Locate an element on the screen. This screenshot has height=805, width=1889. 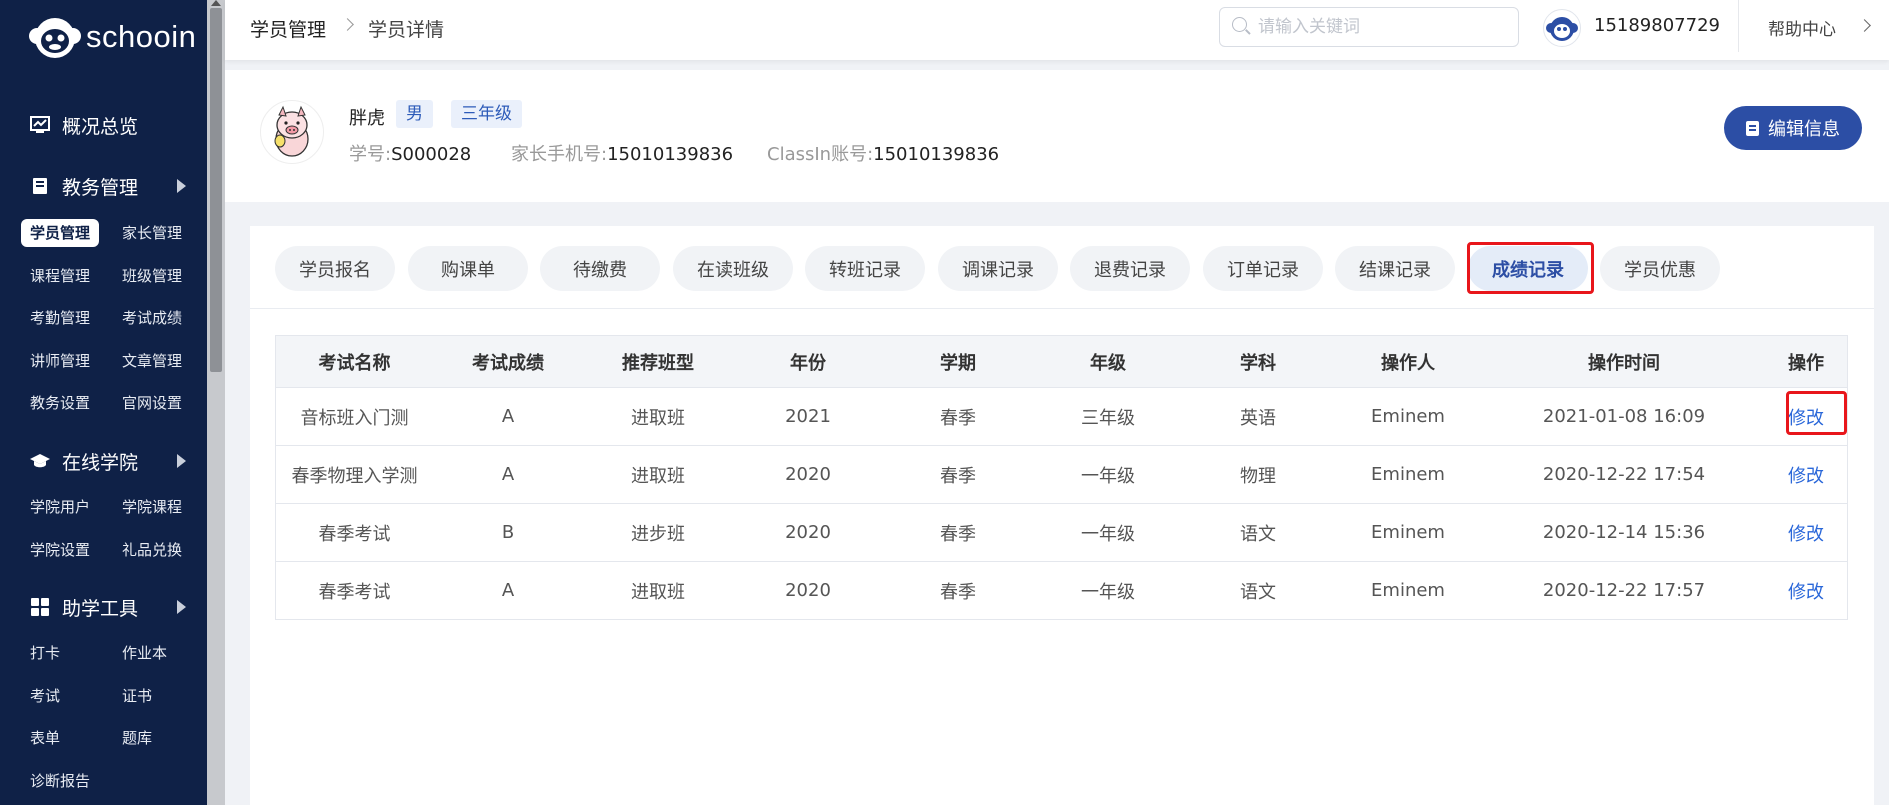
sidebar-item-homework: 作业本 is located at coordinates (144, 653).